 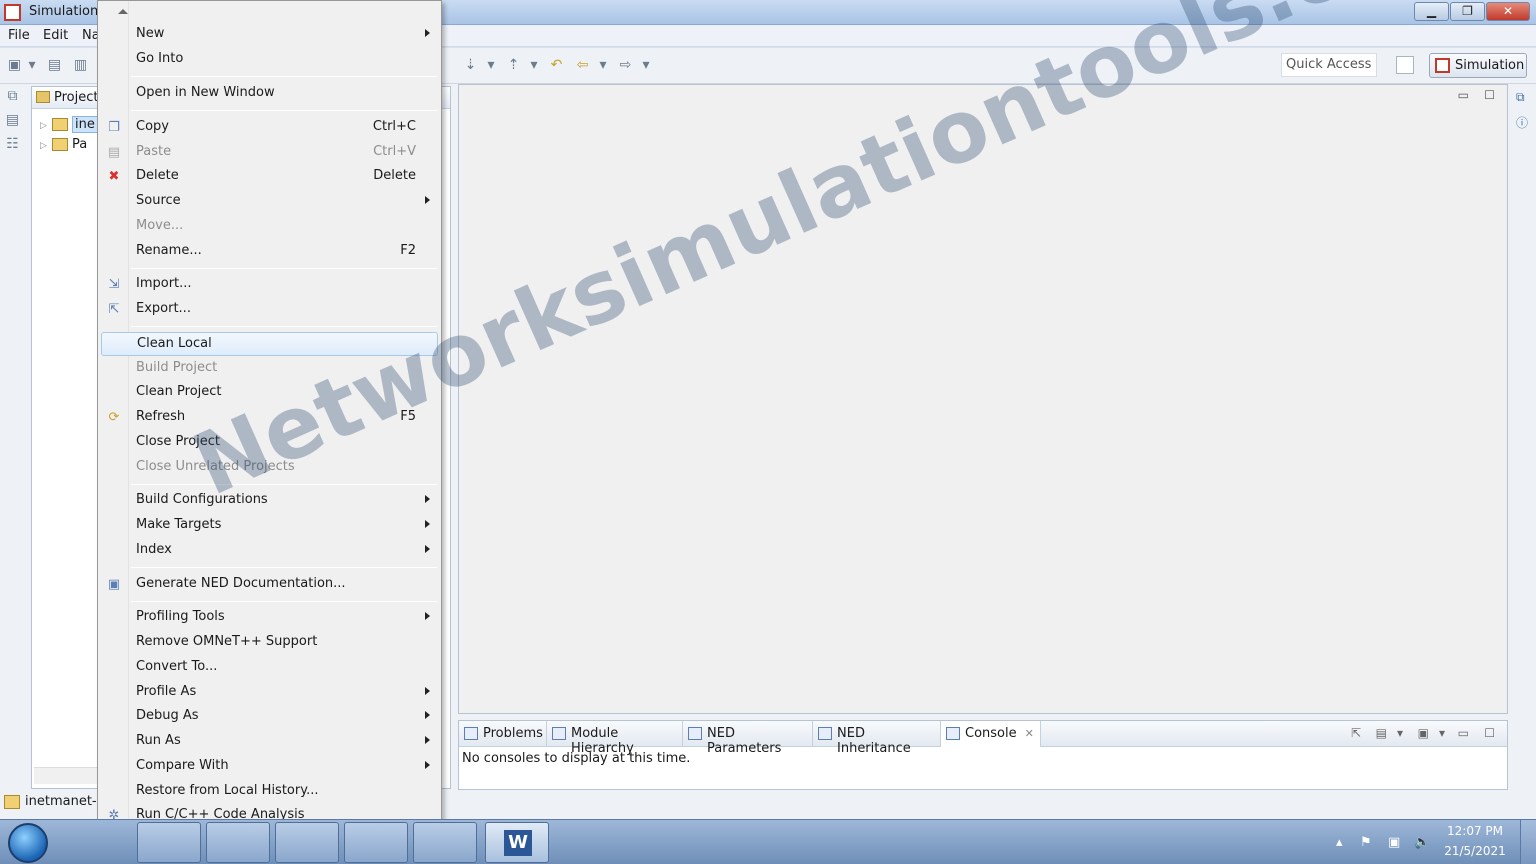 I want to click on save-icon: ▤, so click(x=54, y=65).